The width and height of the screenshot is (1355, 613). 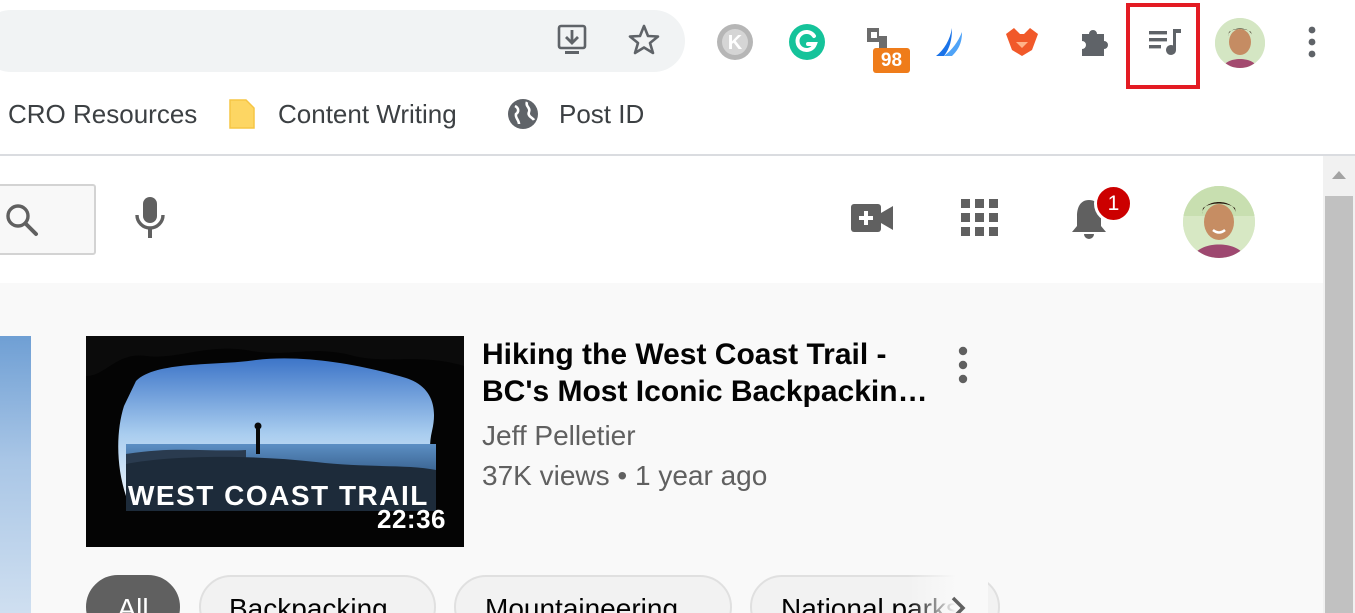 I want to click on chip-all: All, so click(x=133, y=594).